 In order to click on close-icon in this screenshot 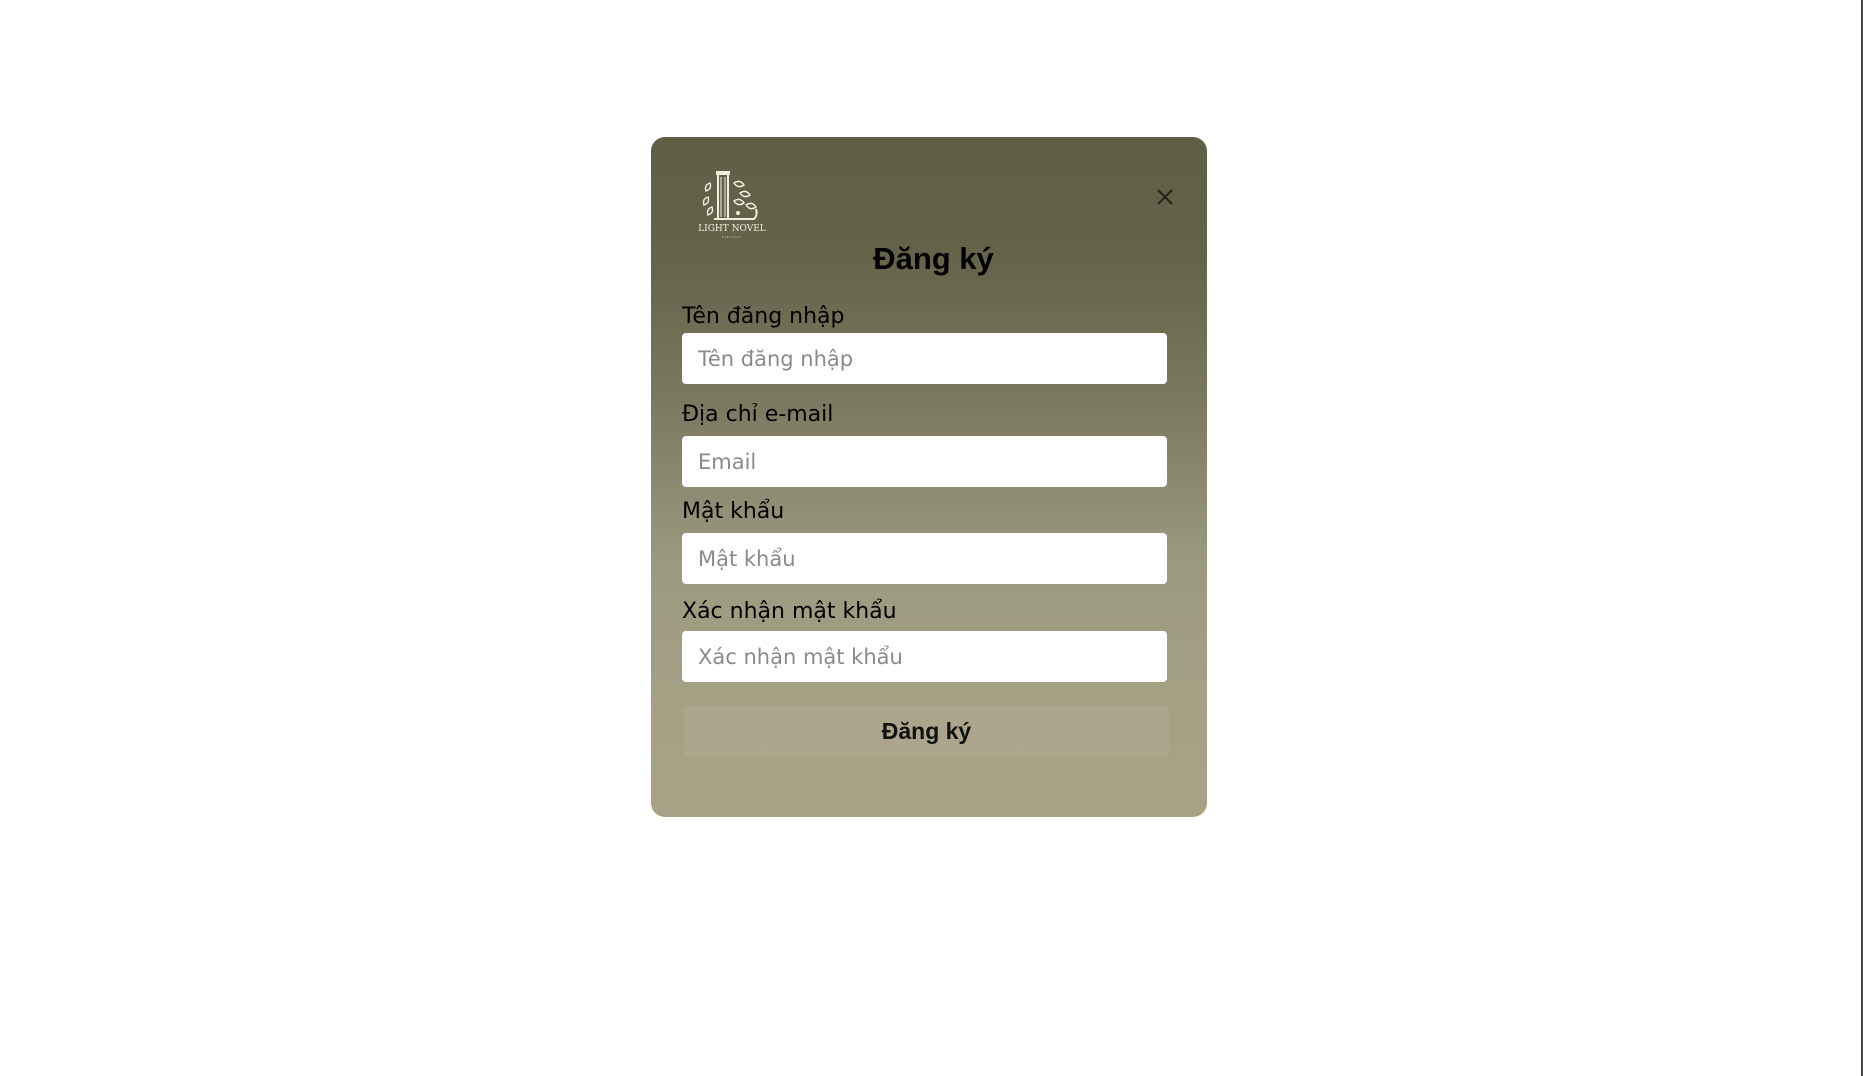, I will do `click(1165, 197)`.